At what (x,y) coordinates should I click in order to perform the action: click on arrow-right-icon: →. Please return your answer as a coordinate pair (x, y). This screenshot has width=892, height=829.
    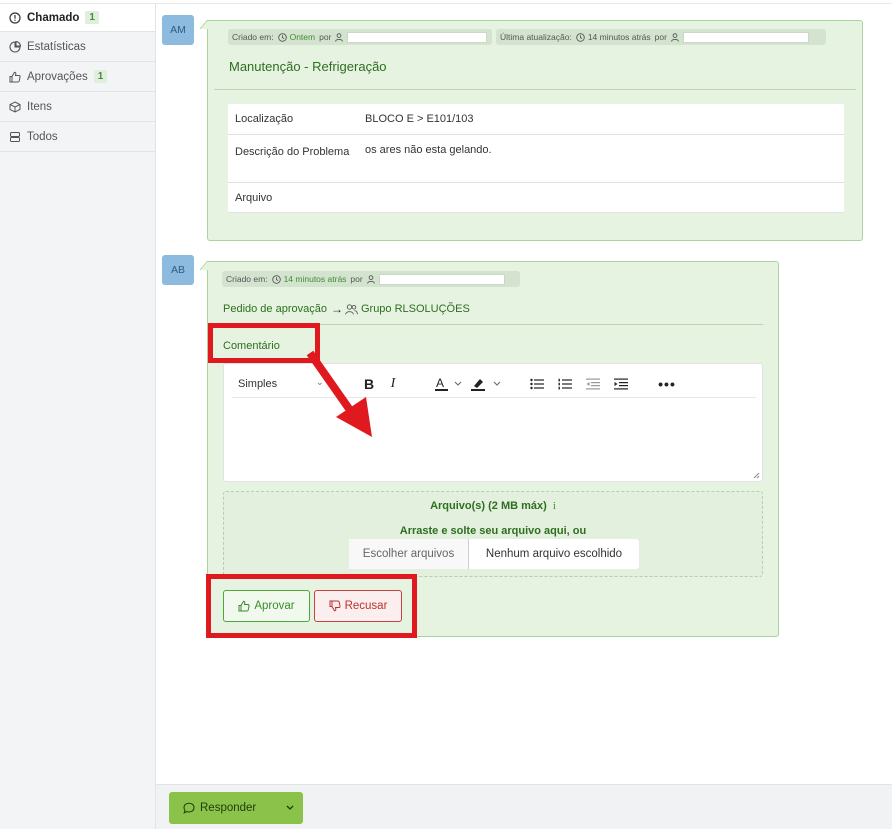
    Looking at the image, I should click on (336, 309).